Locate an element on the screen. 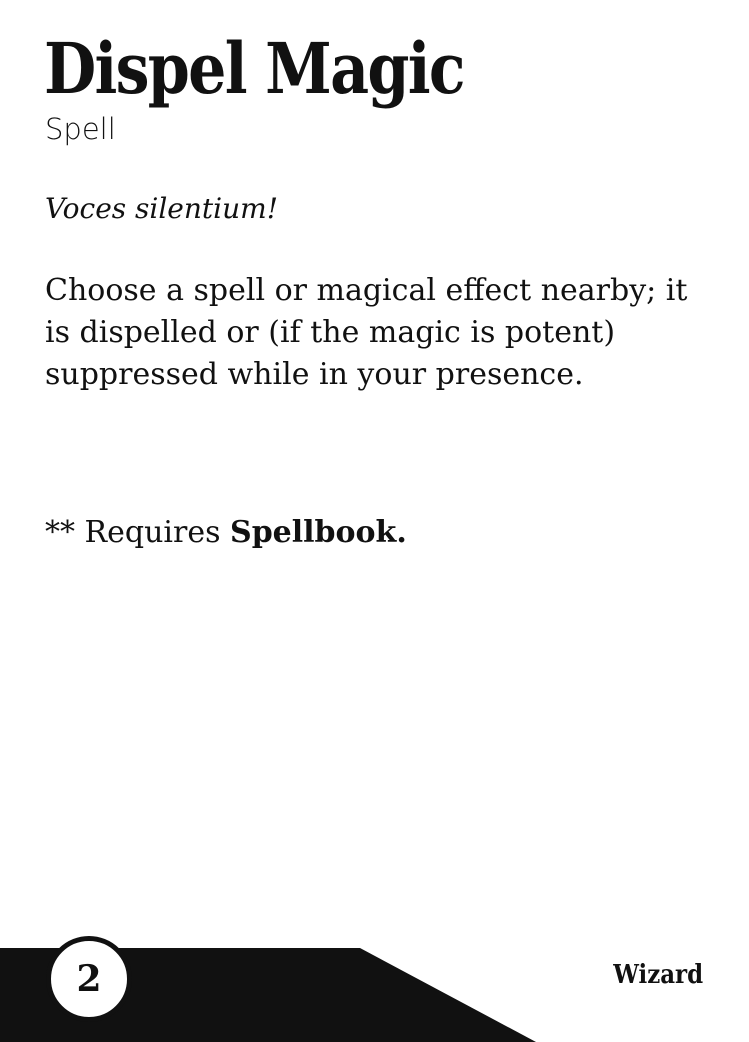 This screenshot has height=1042, width=749. level-number: 2 is located at coordinates (89, 979).